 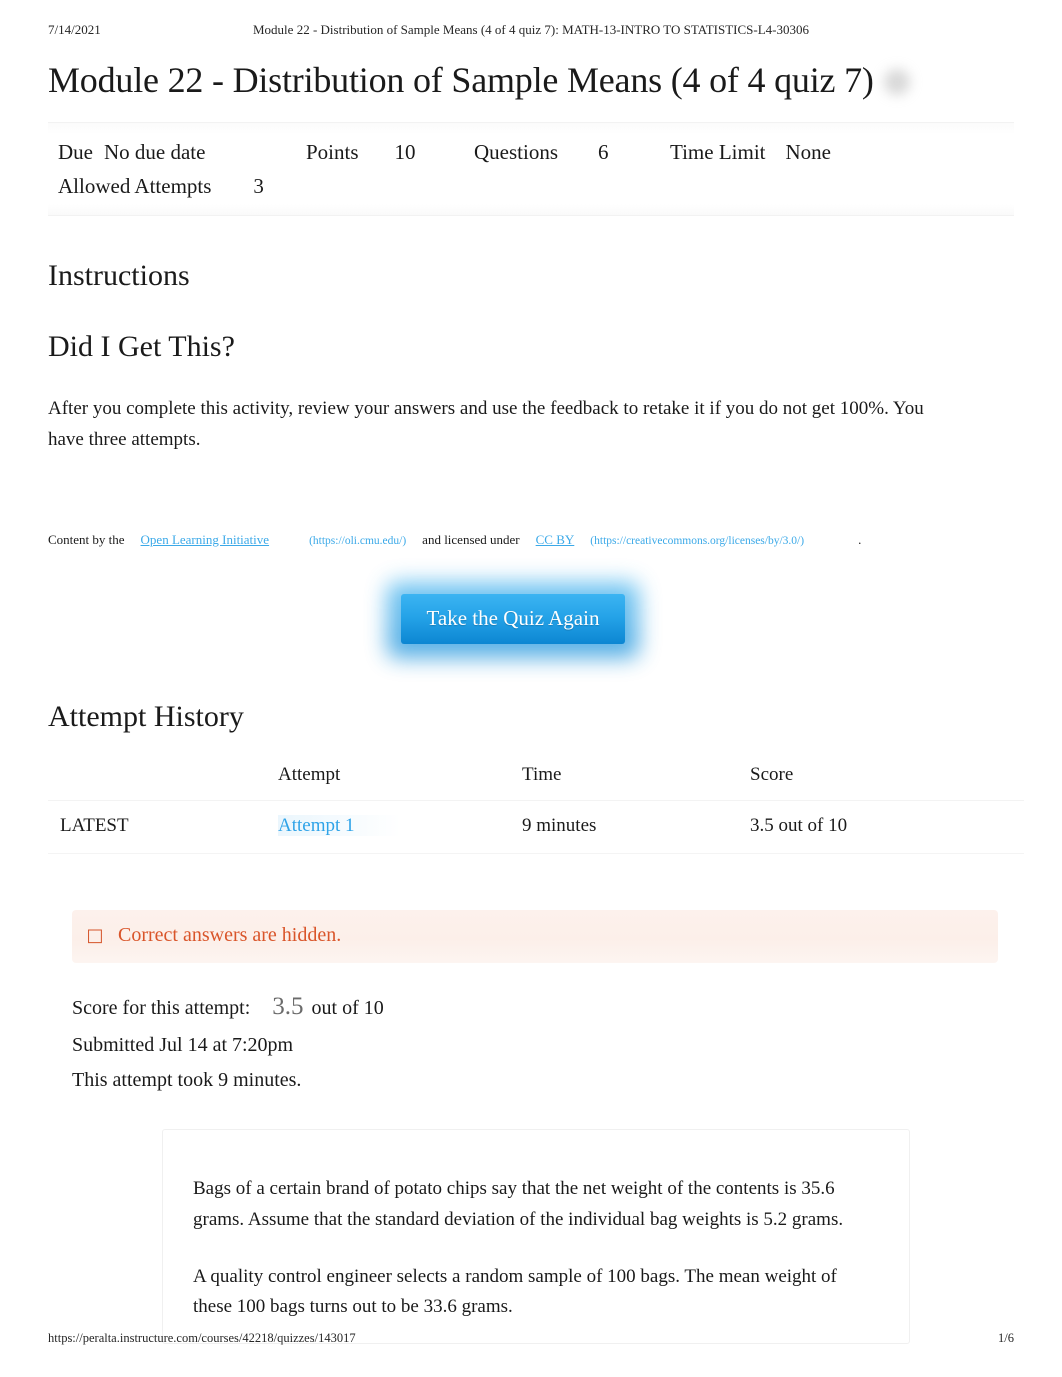 I want to click on column-header-time: Time, so click(x=636, y=781).